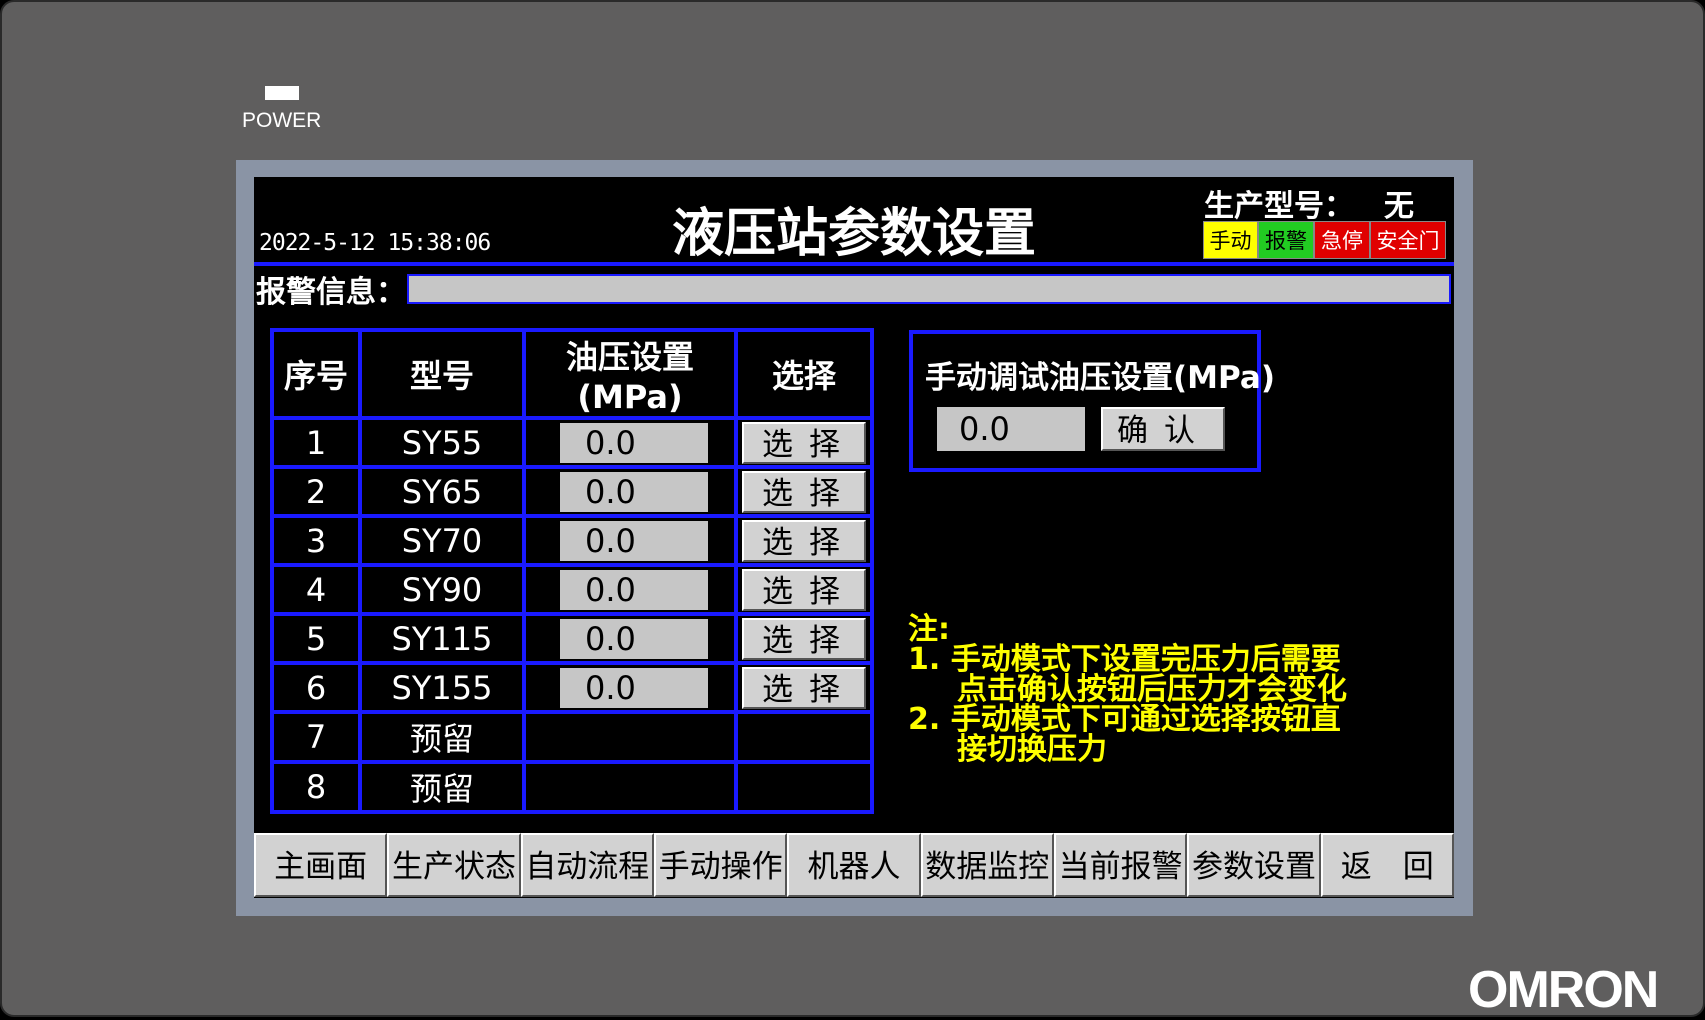  I want to click on row-no: 3, so click(316, 540).